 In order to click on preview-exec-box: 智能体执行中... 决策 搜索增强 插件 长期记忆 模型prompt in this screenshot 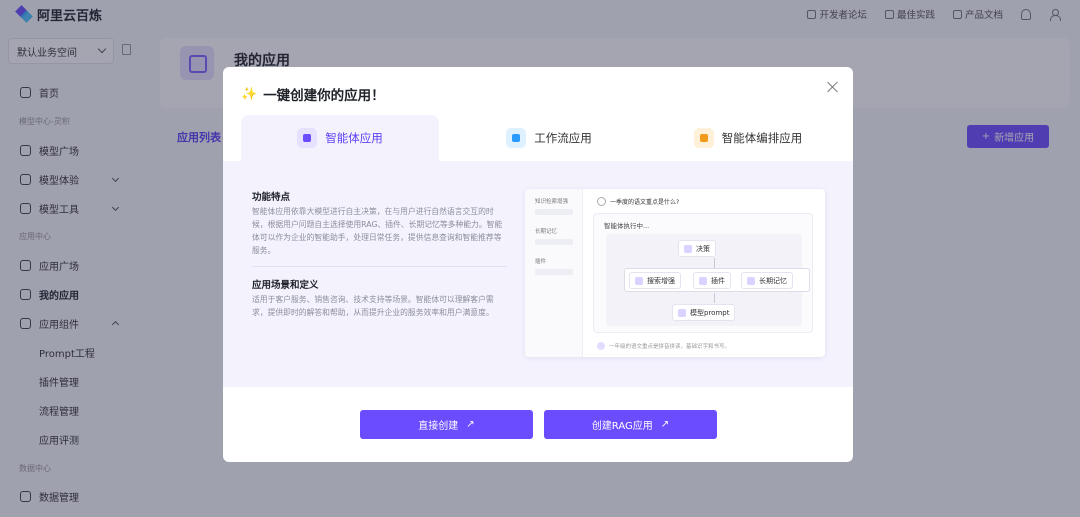, I will do `click(703, 273)`.